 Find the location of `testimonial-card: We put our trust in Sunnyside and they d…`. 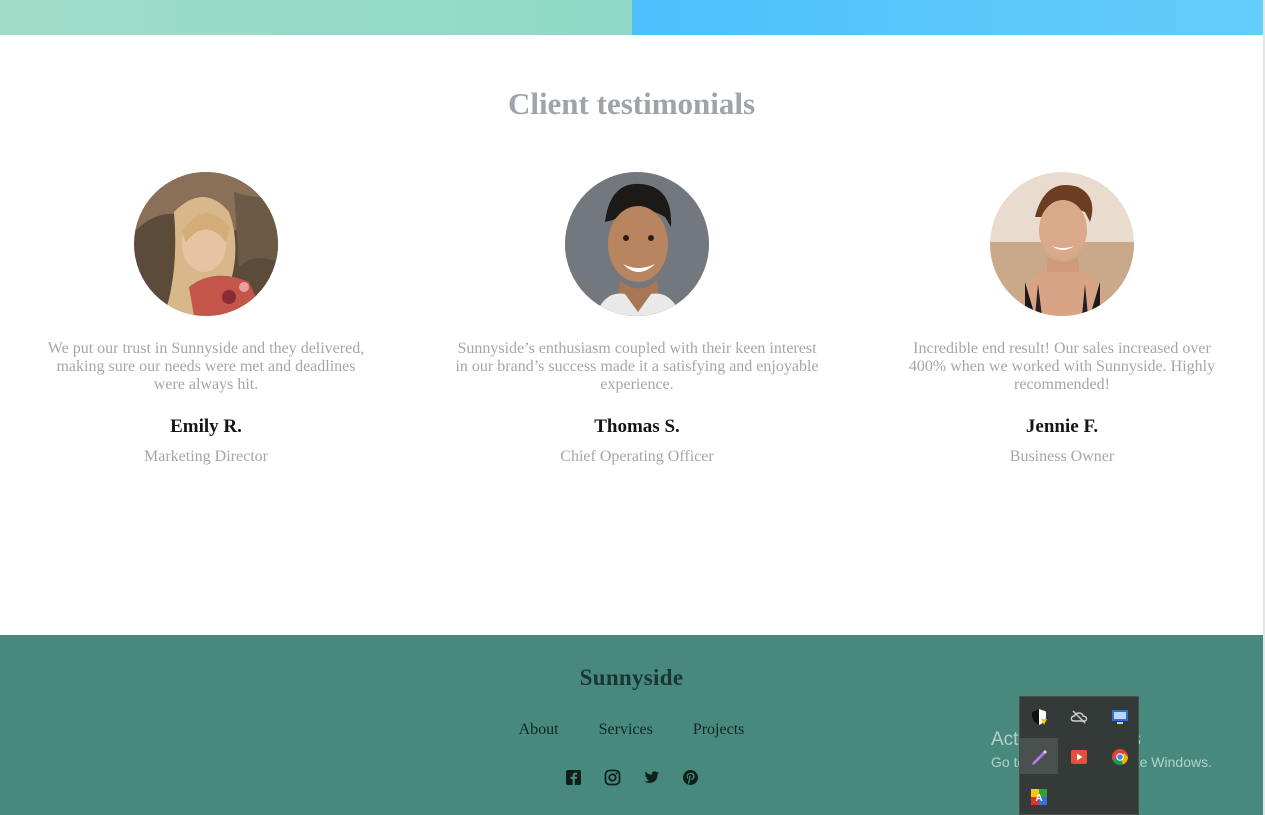

testimonial-card: We put our trust in Sunnyside and they d… is located at coordinates (206, 319).